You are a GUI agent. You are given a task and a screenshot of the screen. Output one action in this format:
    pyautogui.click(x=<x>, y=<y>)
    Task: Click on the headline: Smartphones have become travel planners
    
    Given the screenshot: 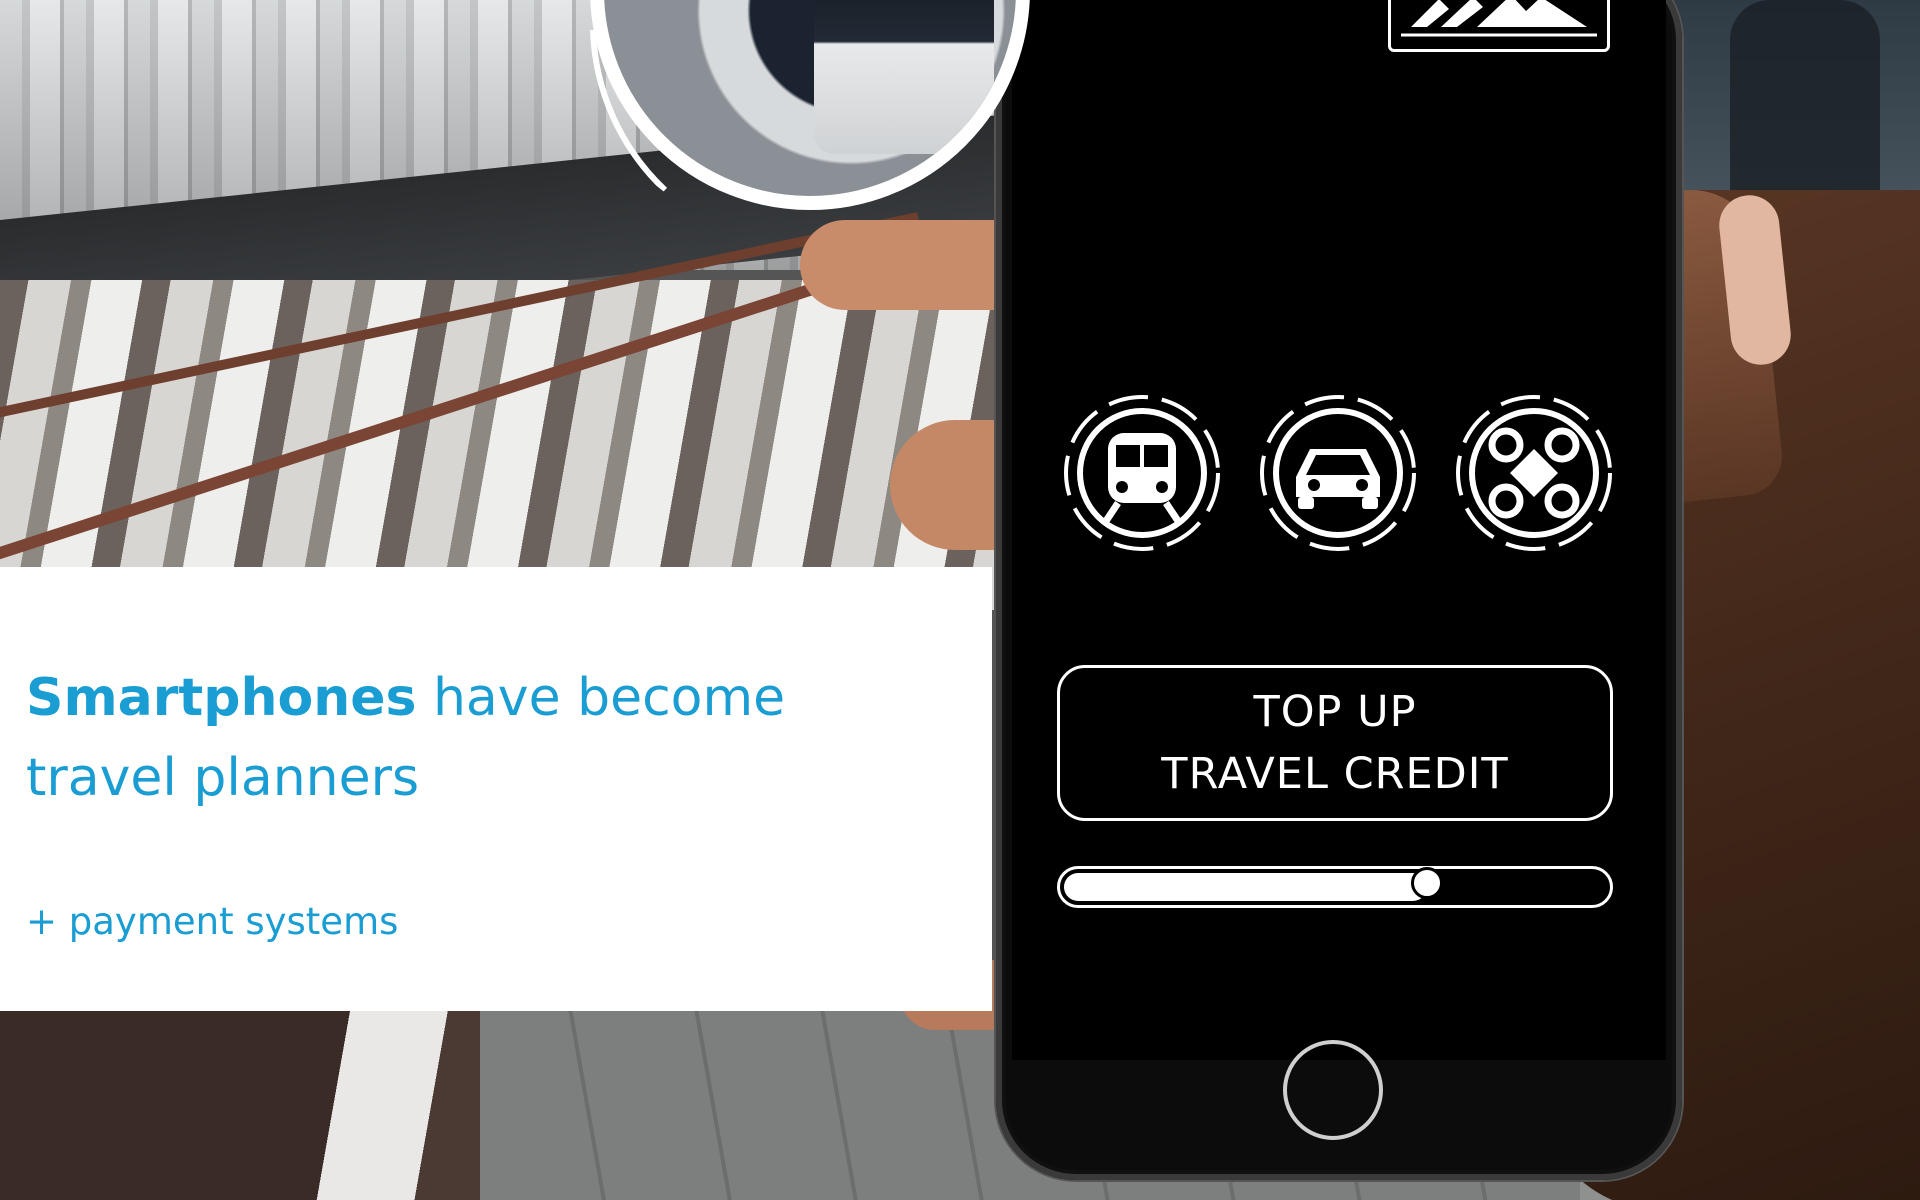 What is the action you would take?
    pyautogui.click(x=496, y=738)
    